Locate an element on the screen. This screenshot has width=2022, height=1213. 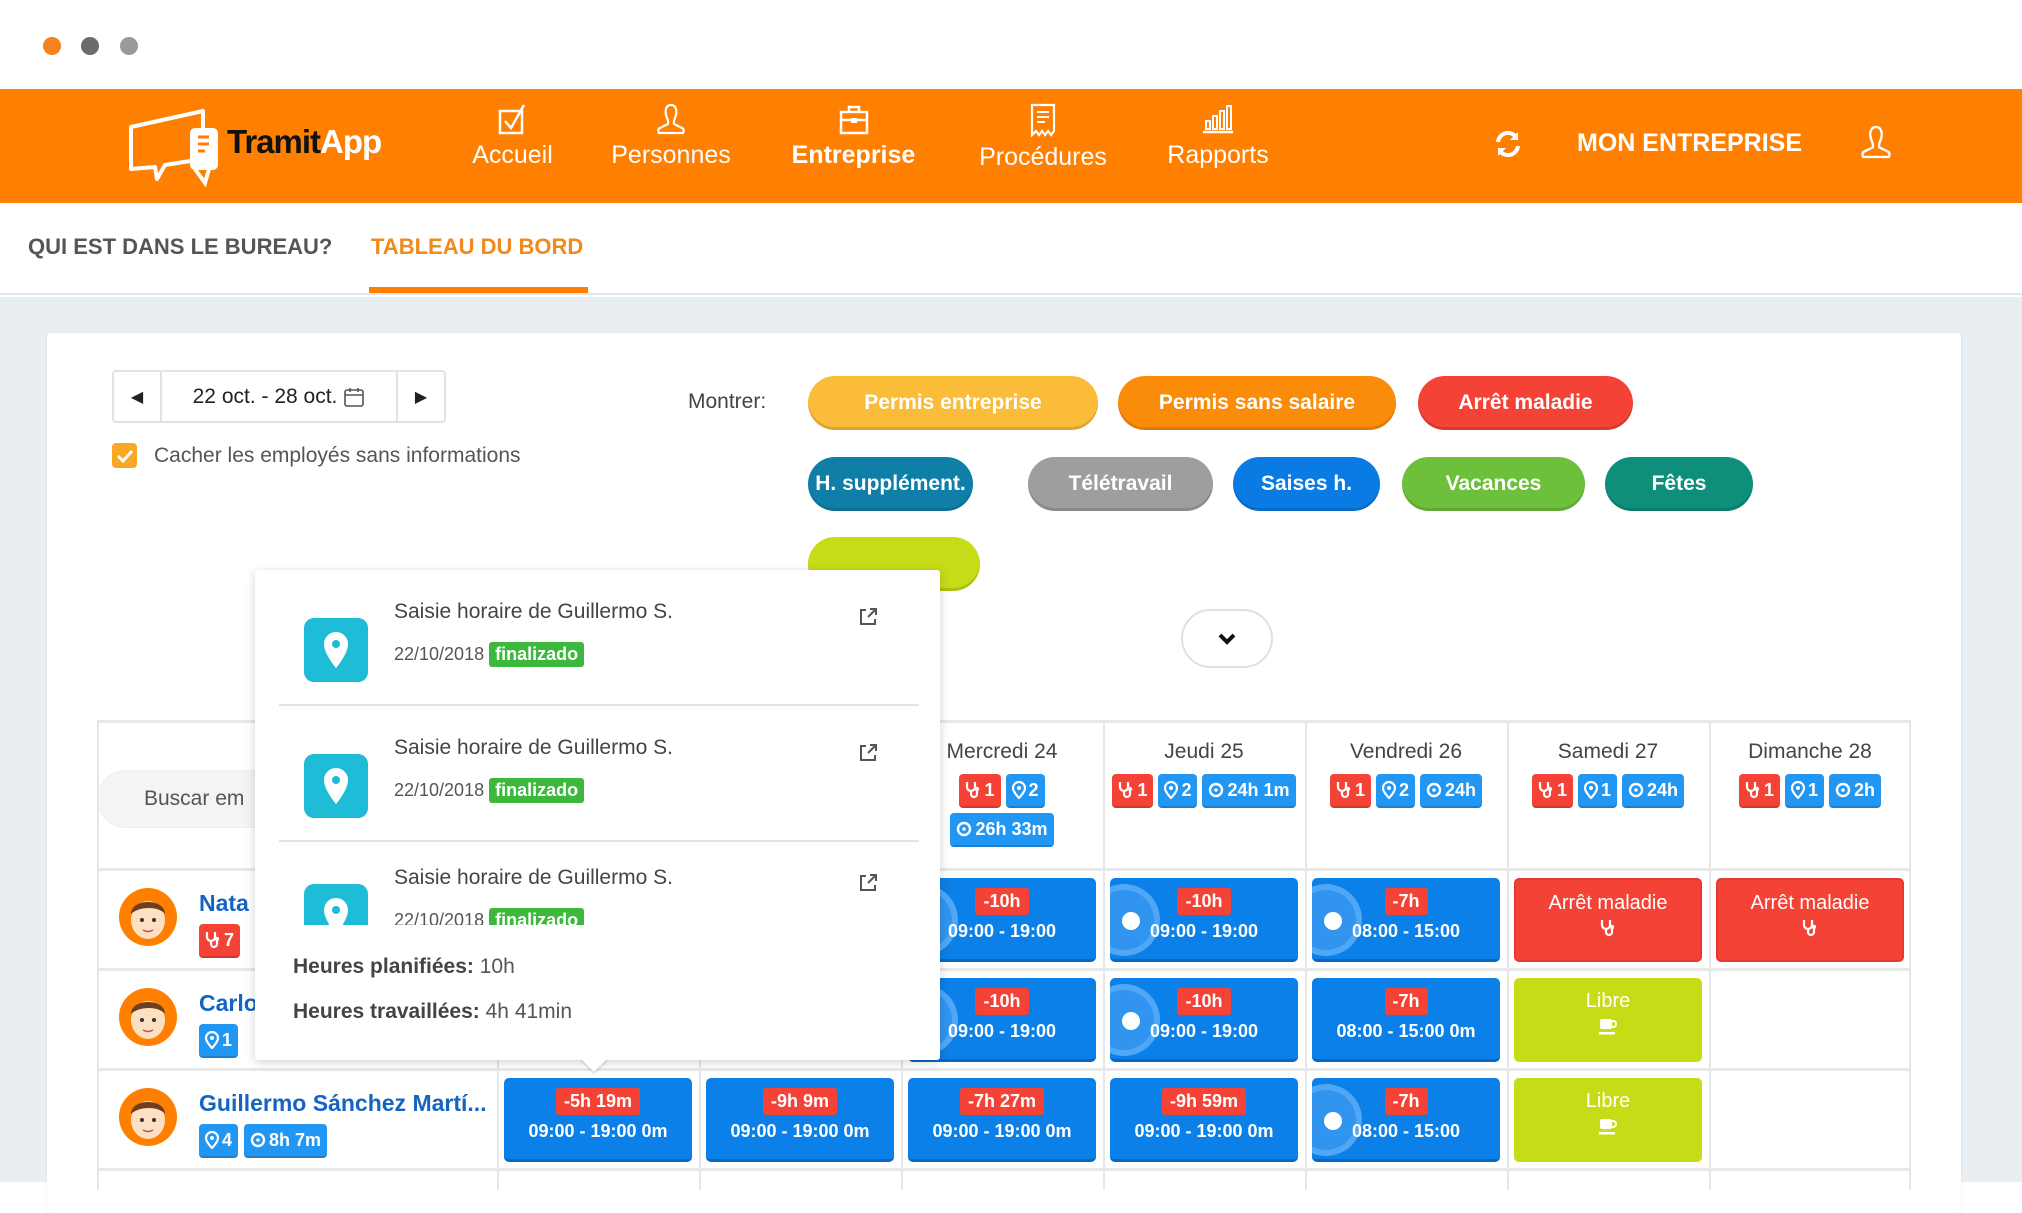
day-header: Dimanche 28 1 1 2h is located at coordinates (1810, 774).